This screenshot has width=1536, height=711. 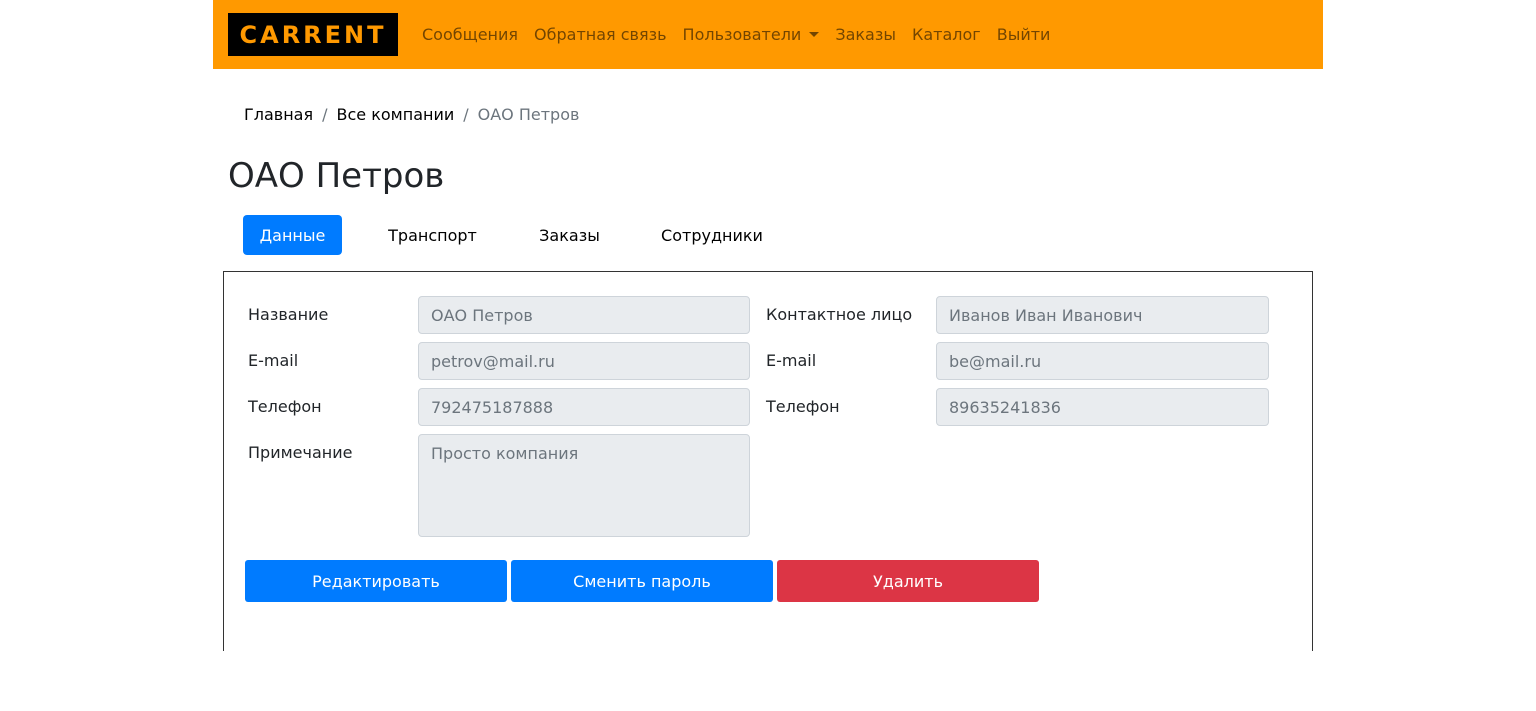 What do you see at coordinates (712, 235) in the screenshot?
I see `tab-employees: Сотрудники` at bounding box center [712, 235].